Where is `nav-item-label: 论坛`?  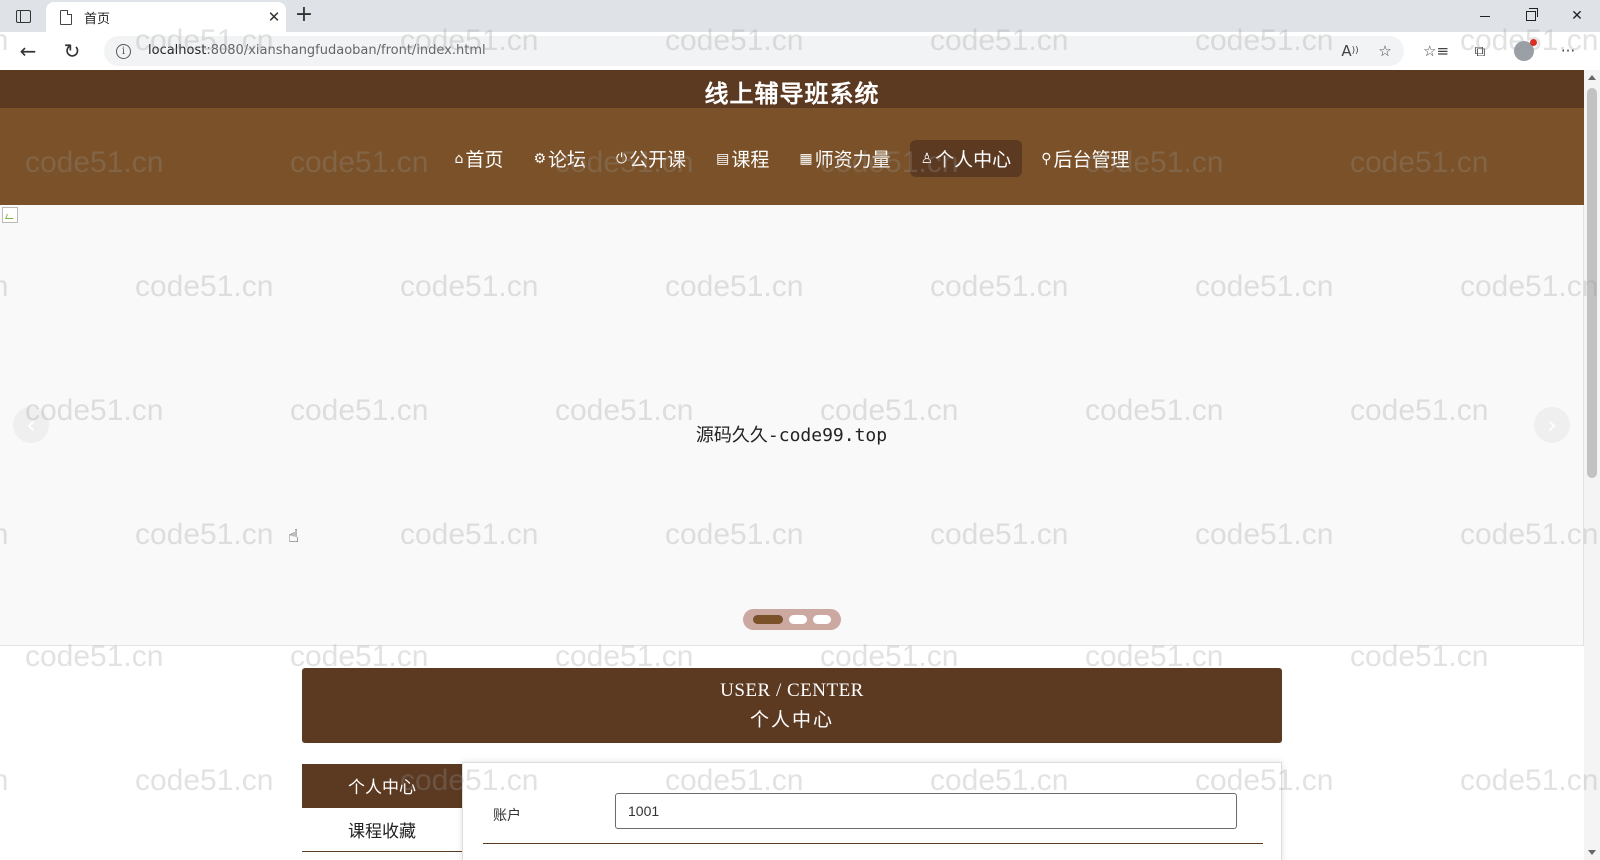
nav-item-label: 论坛 is located at coordinates (567, 160).